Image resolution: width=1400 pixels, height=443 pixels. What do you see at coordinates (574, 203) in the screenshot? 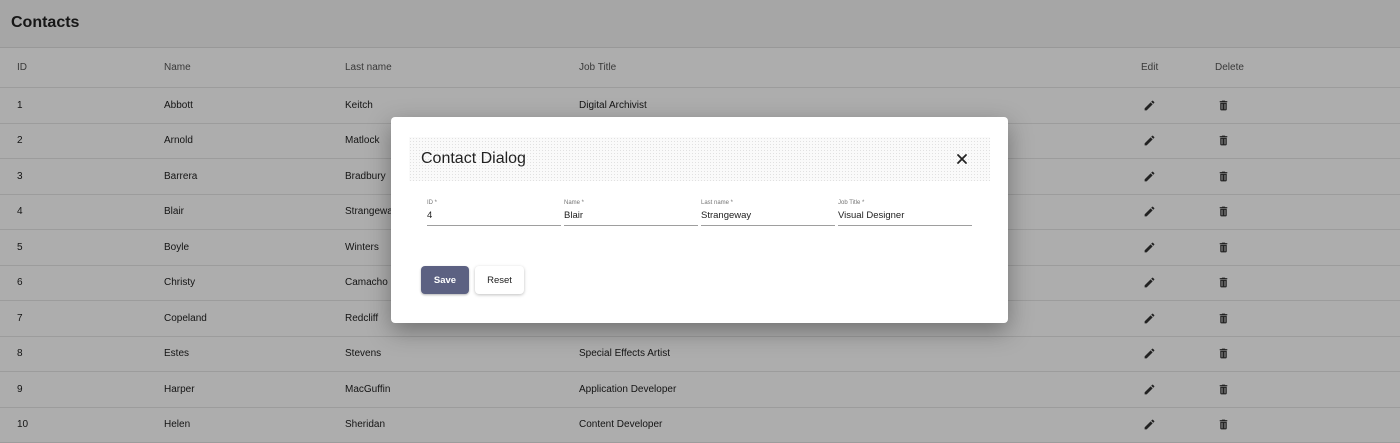
I see `name-field-label: Name *` at bounding box center [574, 203].